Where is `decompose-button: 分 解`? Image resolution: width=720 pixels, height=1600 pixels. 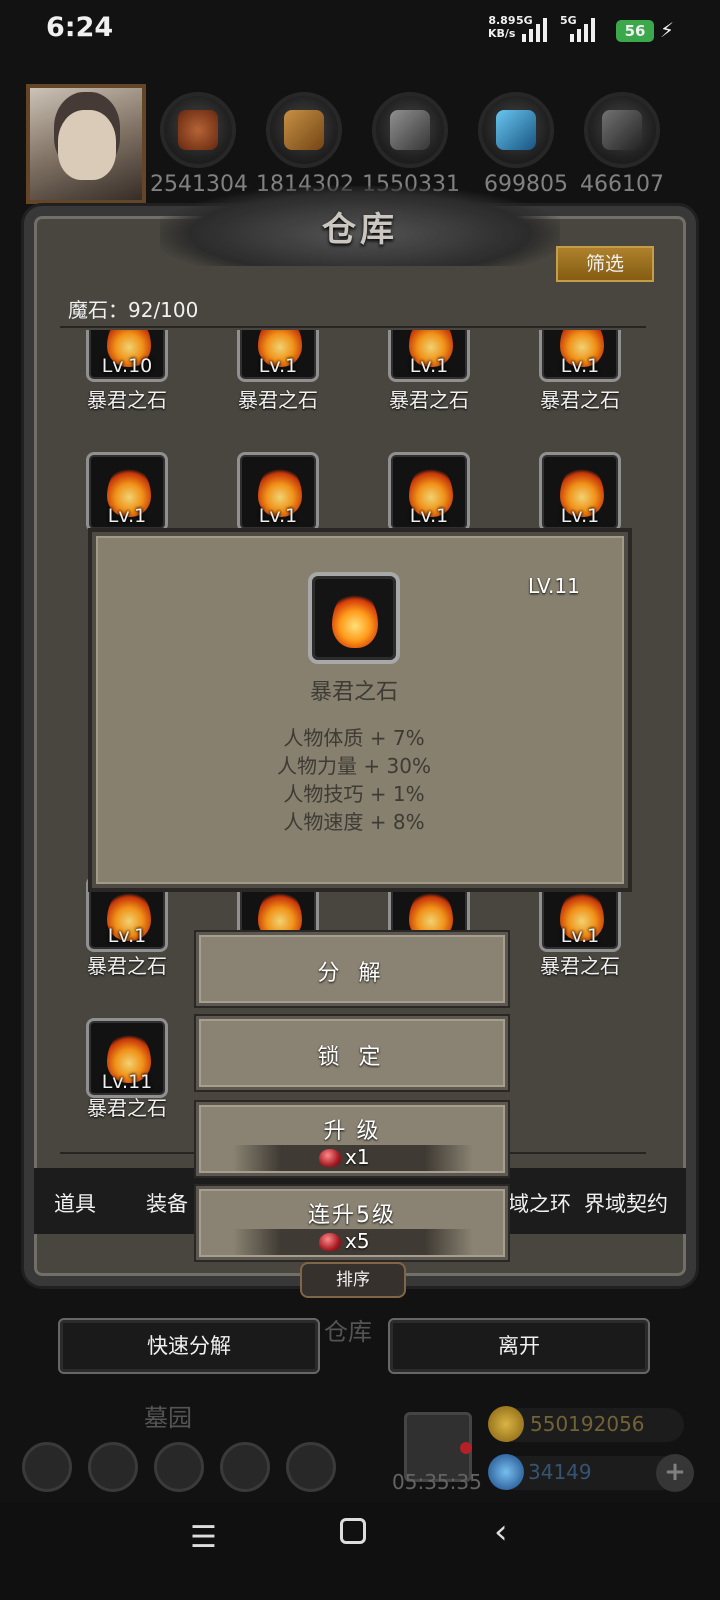 decompose-button: 分 解 is located at coordinates (352, 969).